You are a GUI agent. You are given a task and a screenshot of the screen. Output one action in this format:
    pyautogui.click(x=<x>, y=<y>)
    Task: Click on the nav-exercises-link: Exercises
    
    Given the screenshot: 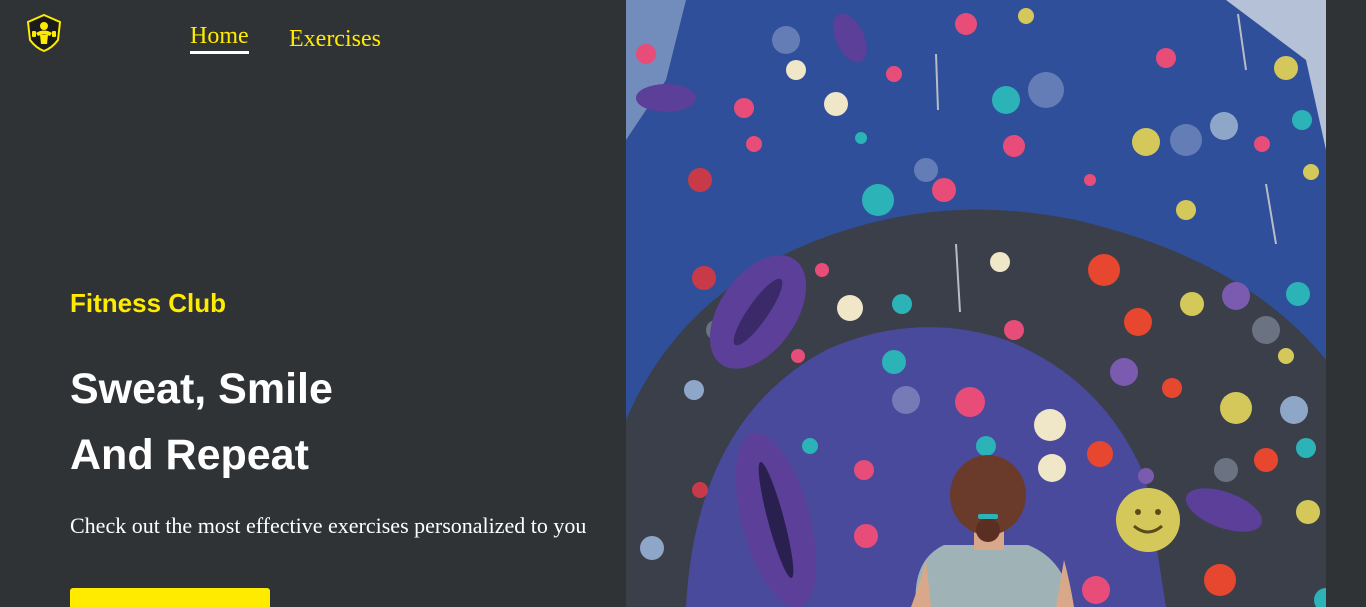 What is the action you would take?
    pyautogui.click(x=335, y=39)
    